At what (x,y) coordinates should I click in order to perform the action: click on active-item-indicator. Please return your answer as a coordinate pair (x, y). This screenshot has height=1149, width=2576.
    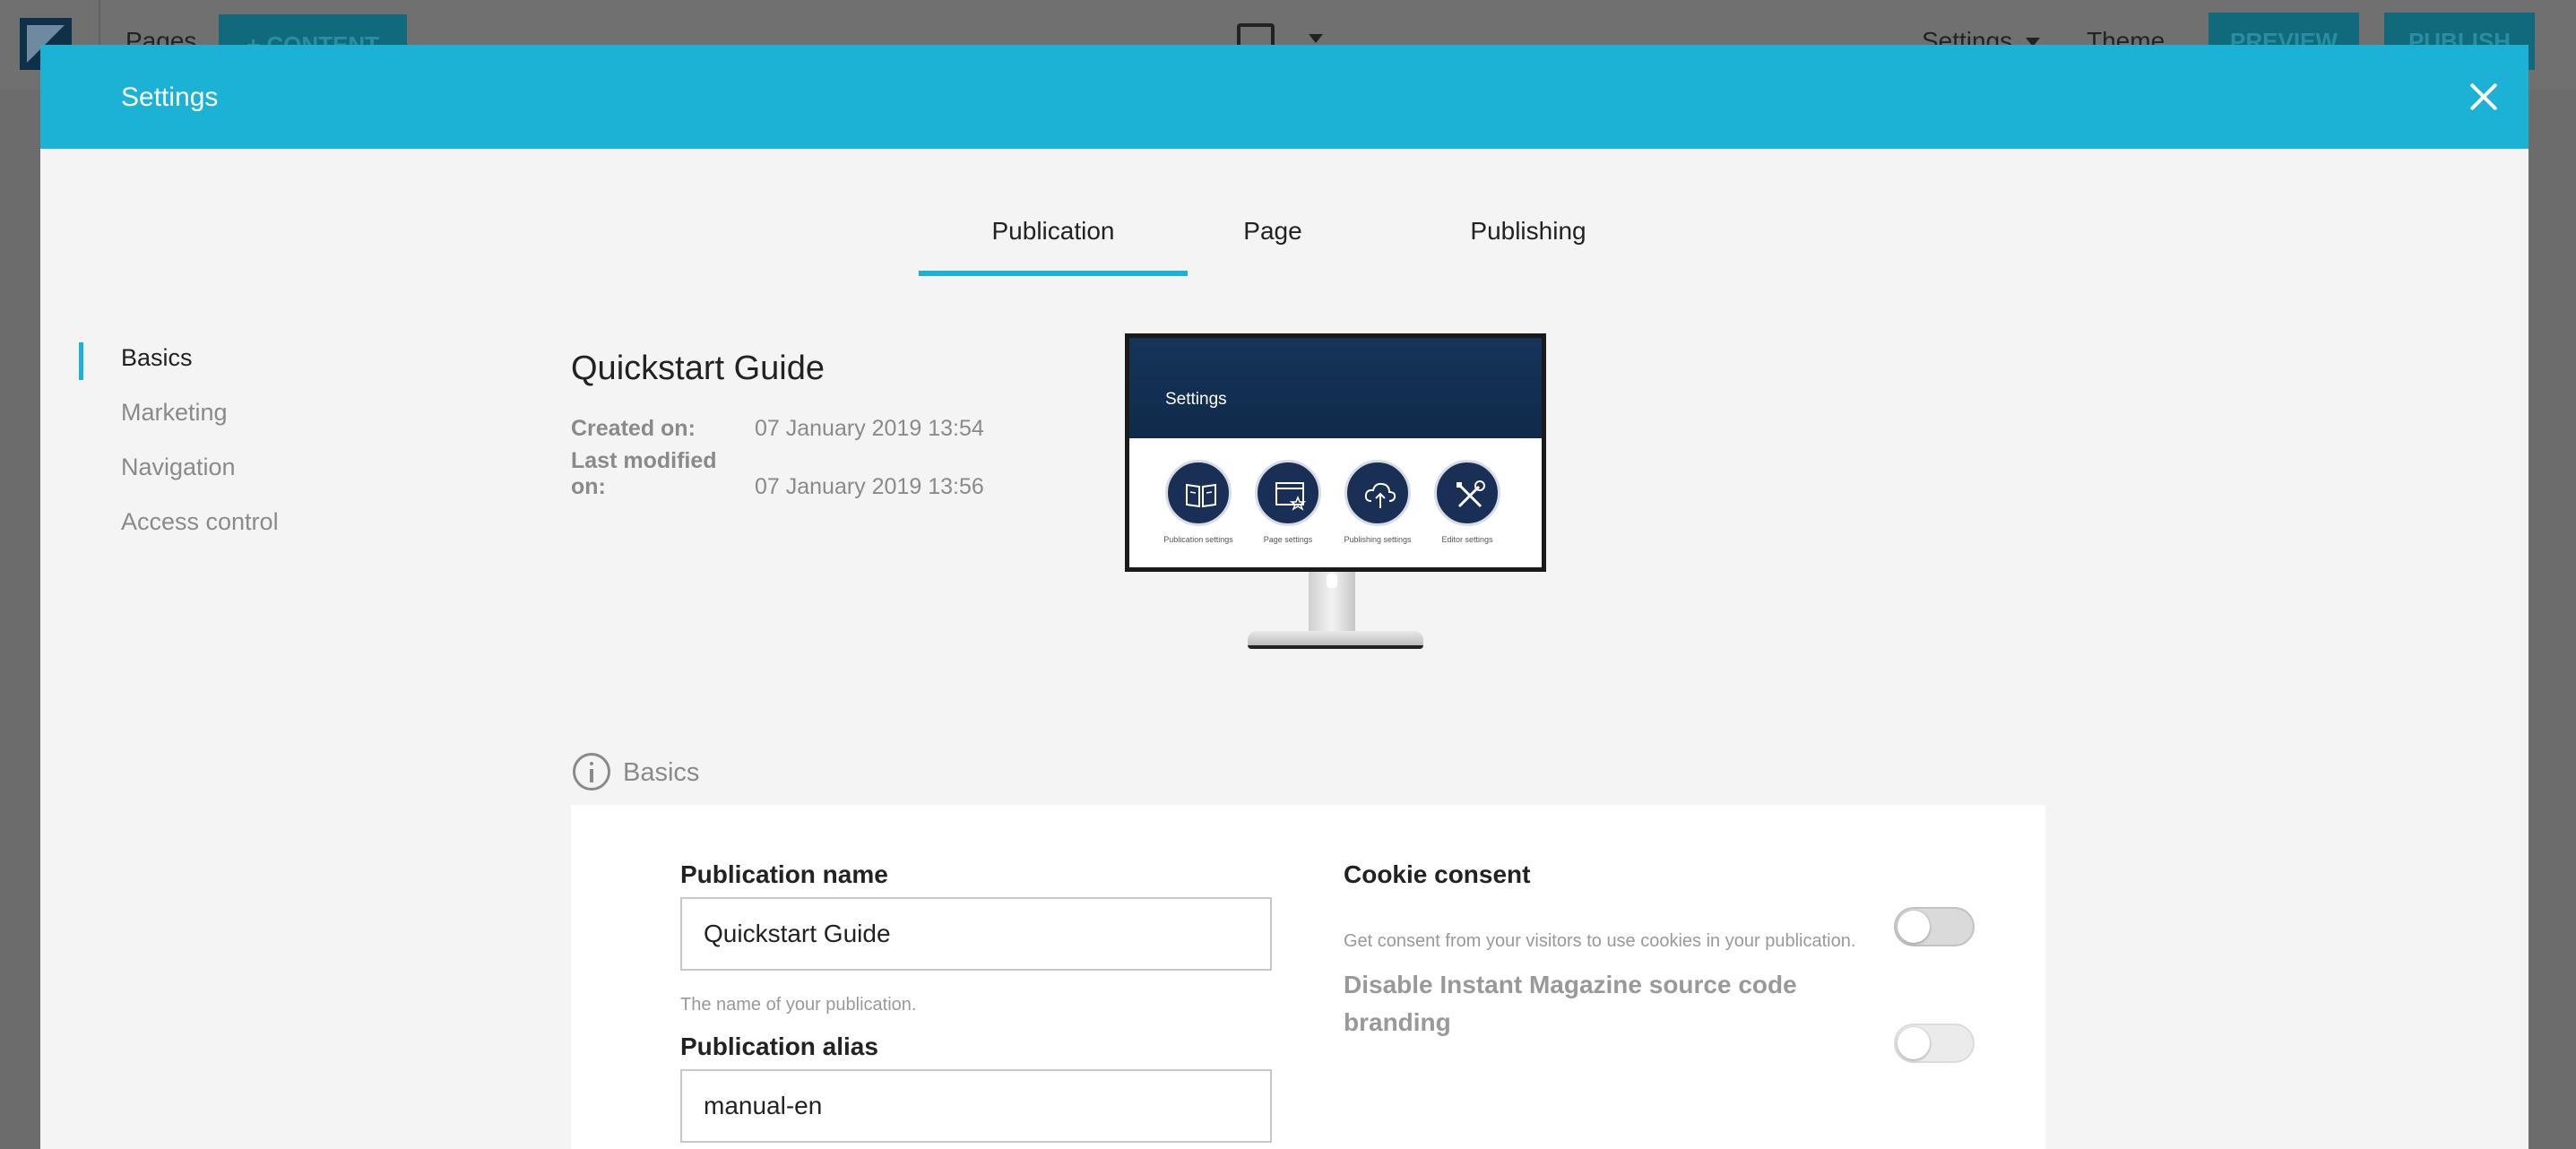
    Looking at the image, I should click on (81, 361).